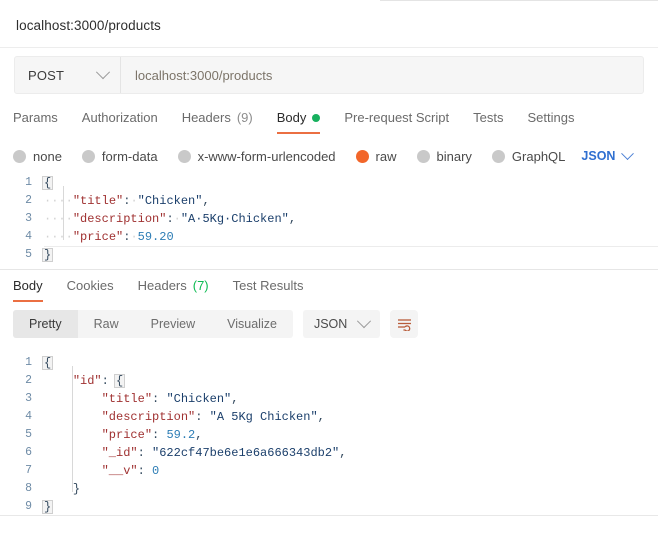 The width and height of the screenshot is (658, 553). Describe the element at coordinates (382, 75) in the screenshot. I see `request-url-input: localhost:3000/products` at that location.